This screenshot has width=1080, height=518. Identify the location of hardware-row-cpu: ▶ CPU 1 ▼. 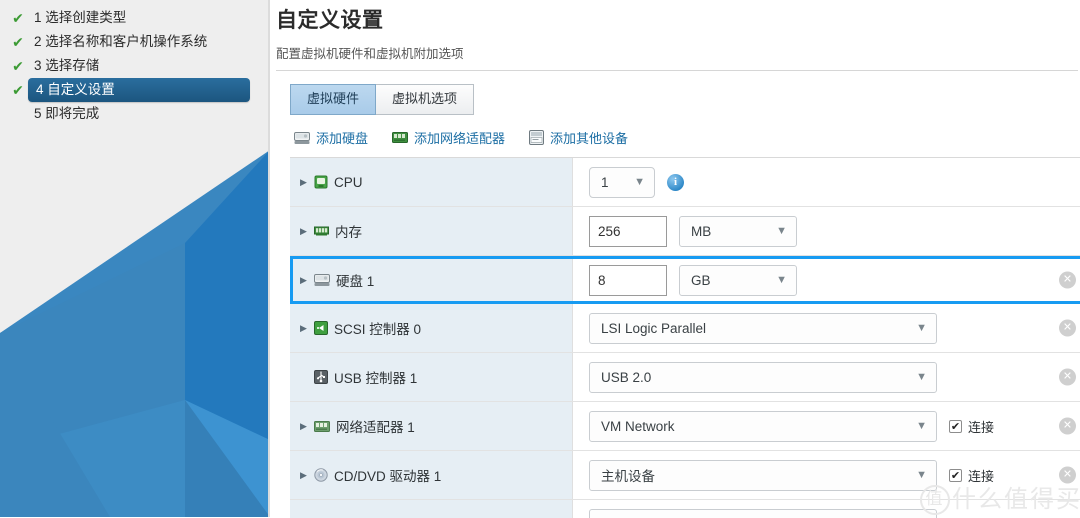
(685, 182).